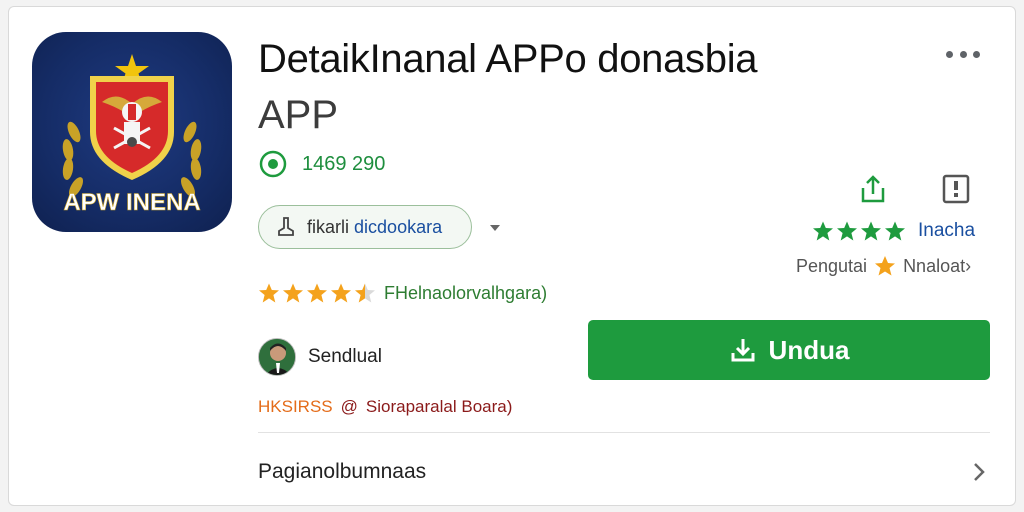  Describe the element at coordinates (832, 265) in the screenshot. I see `developer-prefix: Pengutai` at that location.